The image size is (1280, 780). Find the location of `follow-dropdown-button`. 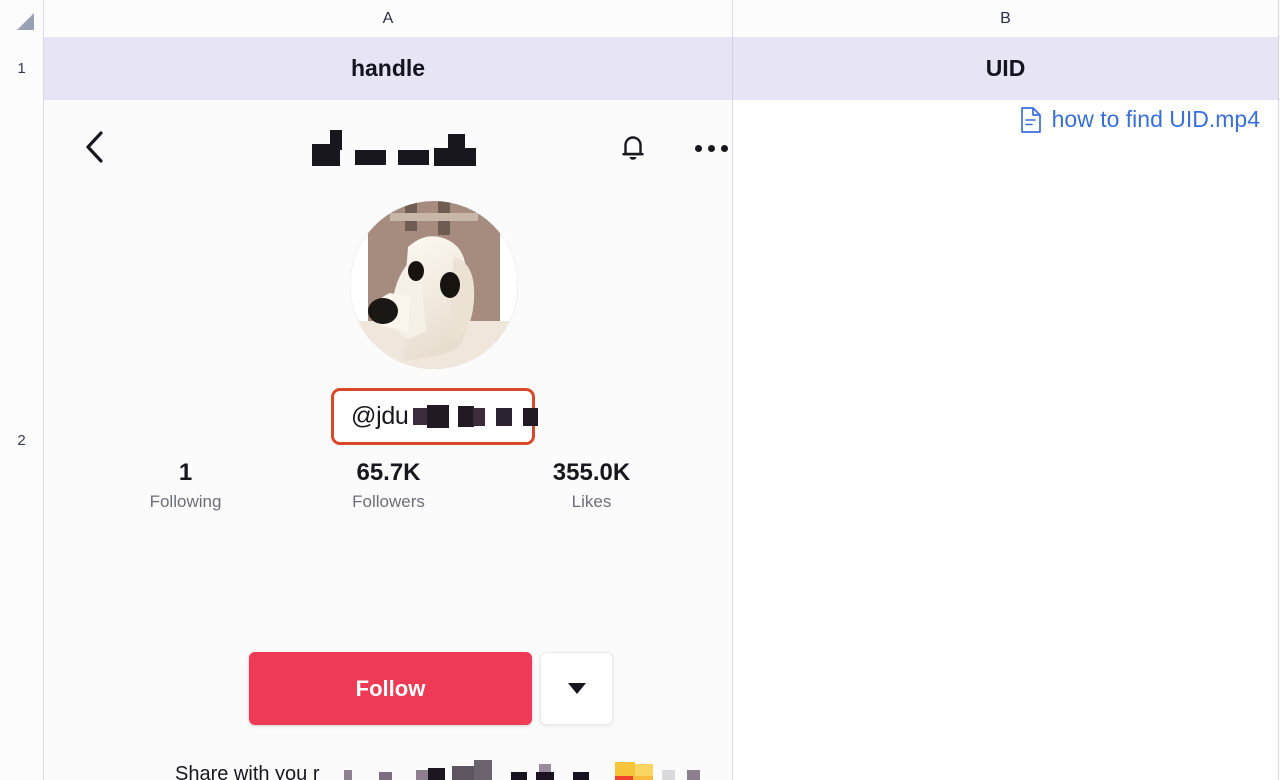

follow-dropdown-button is located at coordinates (576, 688).